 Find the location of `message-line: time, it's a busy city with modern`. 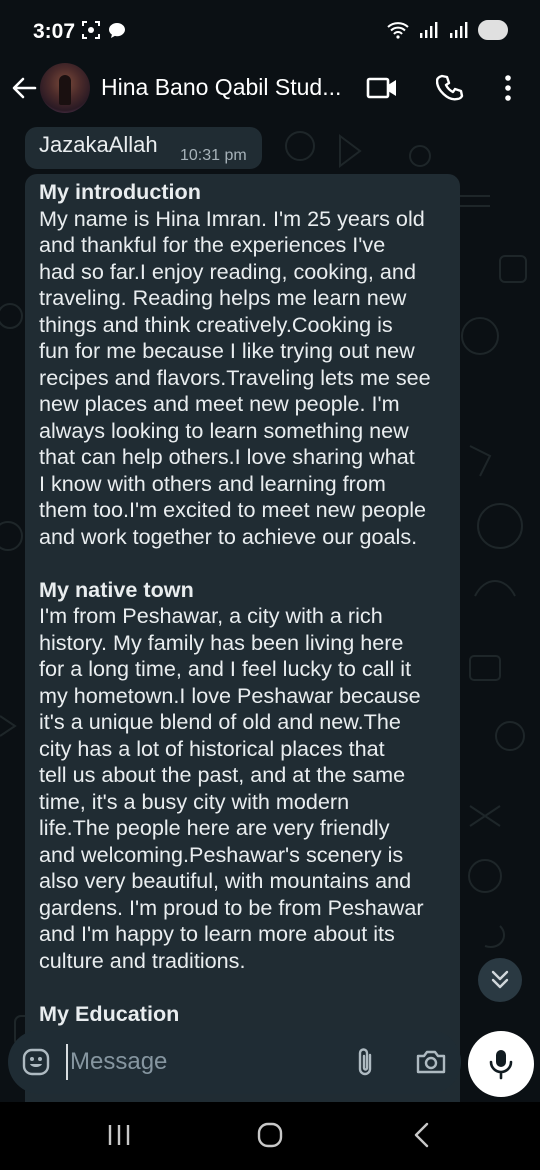

message-line: time, it's a busy city with modern is located at coordinates (194, 801).